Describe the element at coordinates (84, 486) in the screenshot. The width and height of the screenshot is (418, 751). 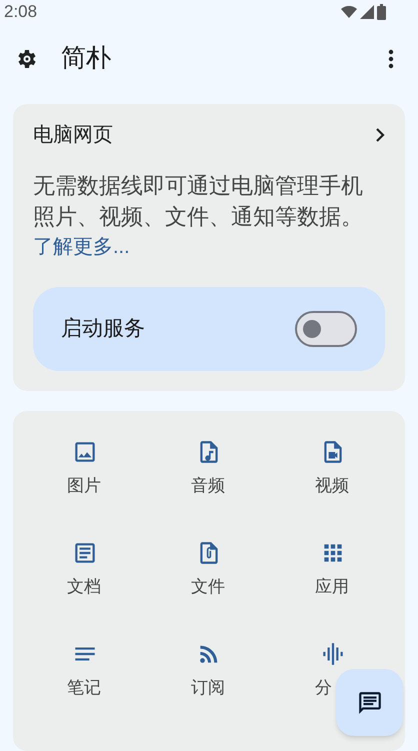
I see `feature-label: 图片` at that location.